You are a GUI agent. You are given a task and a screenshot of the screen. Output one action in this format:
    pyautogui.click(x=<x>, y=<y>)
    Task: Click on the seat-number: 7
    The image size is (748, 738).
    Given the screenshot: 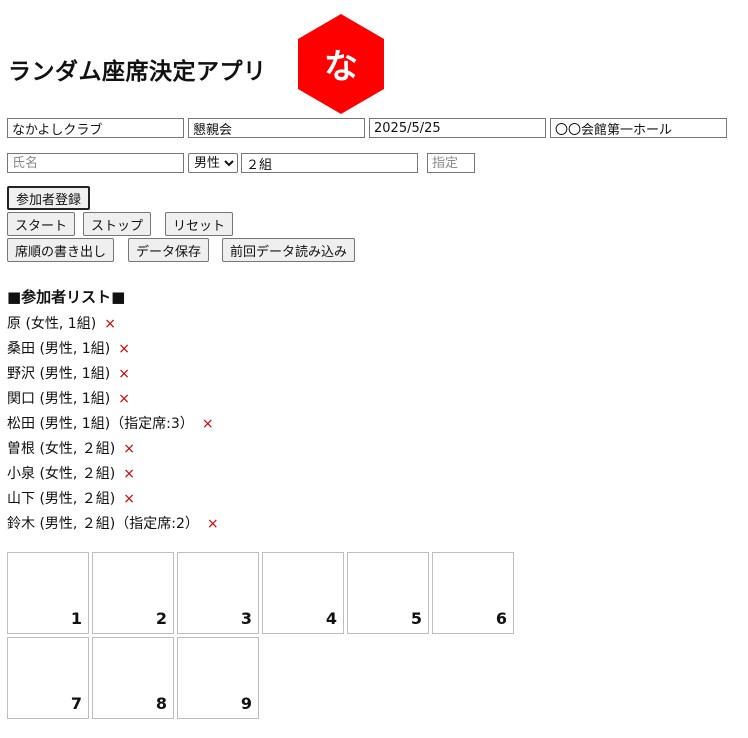 What is the action you would take?
    pyautogui.click(x=76, y=703)
    